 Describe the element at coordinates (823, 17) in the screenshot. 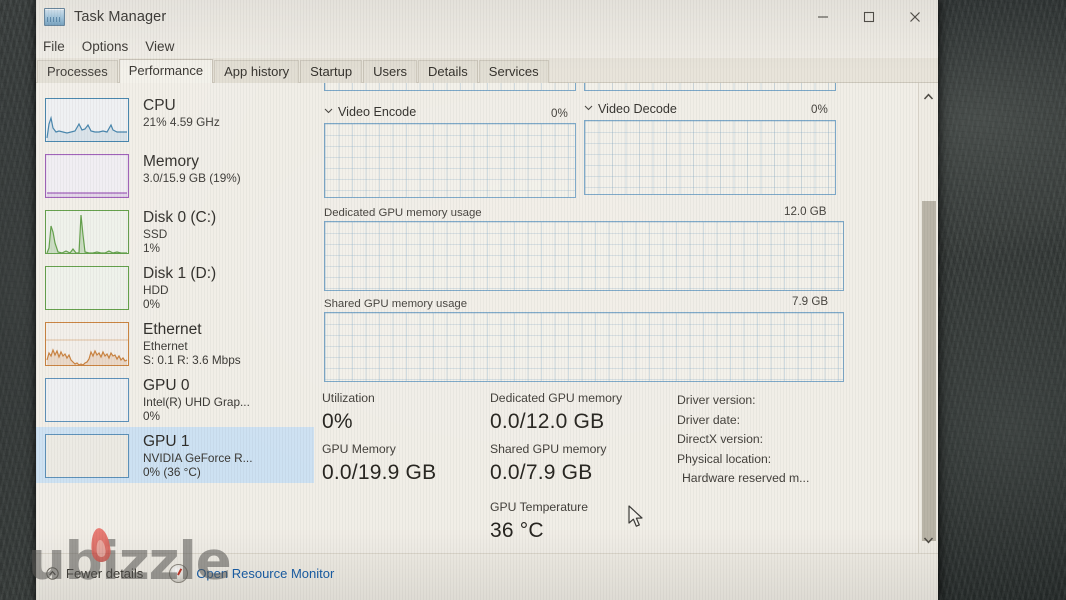

I see `minimize-icon` at that location.